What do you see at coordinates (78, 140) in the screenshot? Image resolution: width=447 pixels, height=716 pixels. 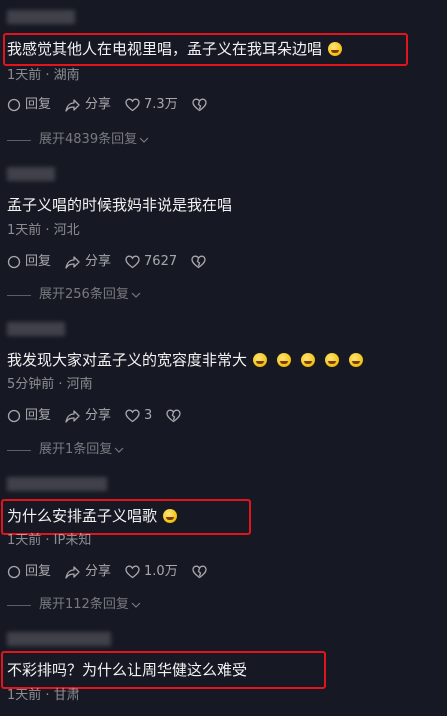 I see `expand-replies-button: 展开4839条回复` at bounding box center [78, 140].